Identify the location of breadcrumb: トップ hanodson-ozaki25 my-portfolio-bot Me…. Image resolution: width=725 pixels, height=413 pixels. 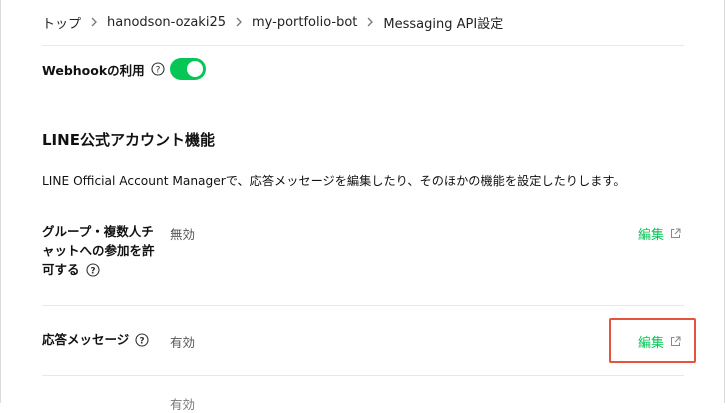
(272, 22).